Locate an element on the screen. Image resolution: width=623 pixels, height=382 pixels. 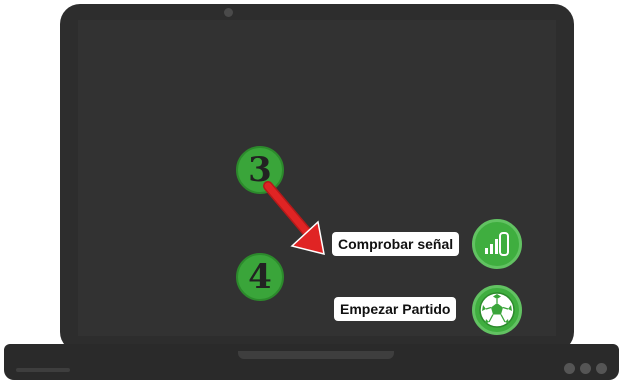
start-match-label: Empezar Partido is located at coordinates (395, 309).